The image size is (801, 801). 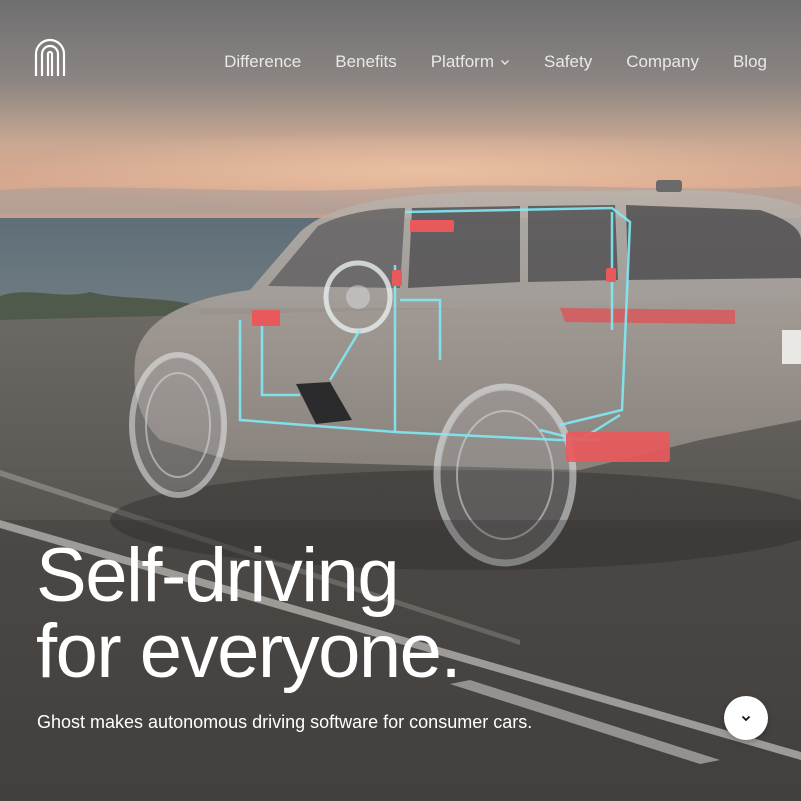 I want to click on nav-item-label: Safety, so click(x=568, y=61).